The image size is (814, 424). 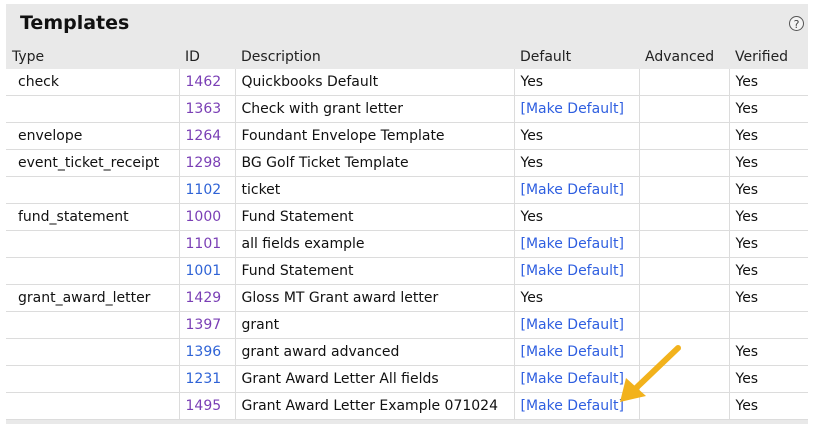 I want to click on template-id-link: 1231, so click(x=206, y=379).